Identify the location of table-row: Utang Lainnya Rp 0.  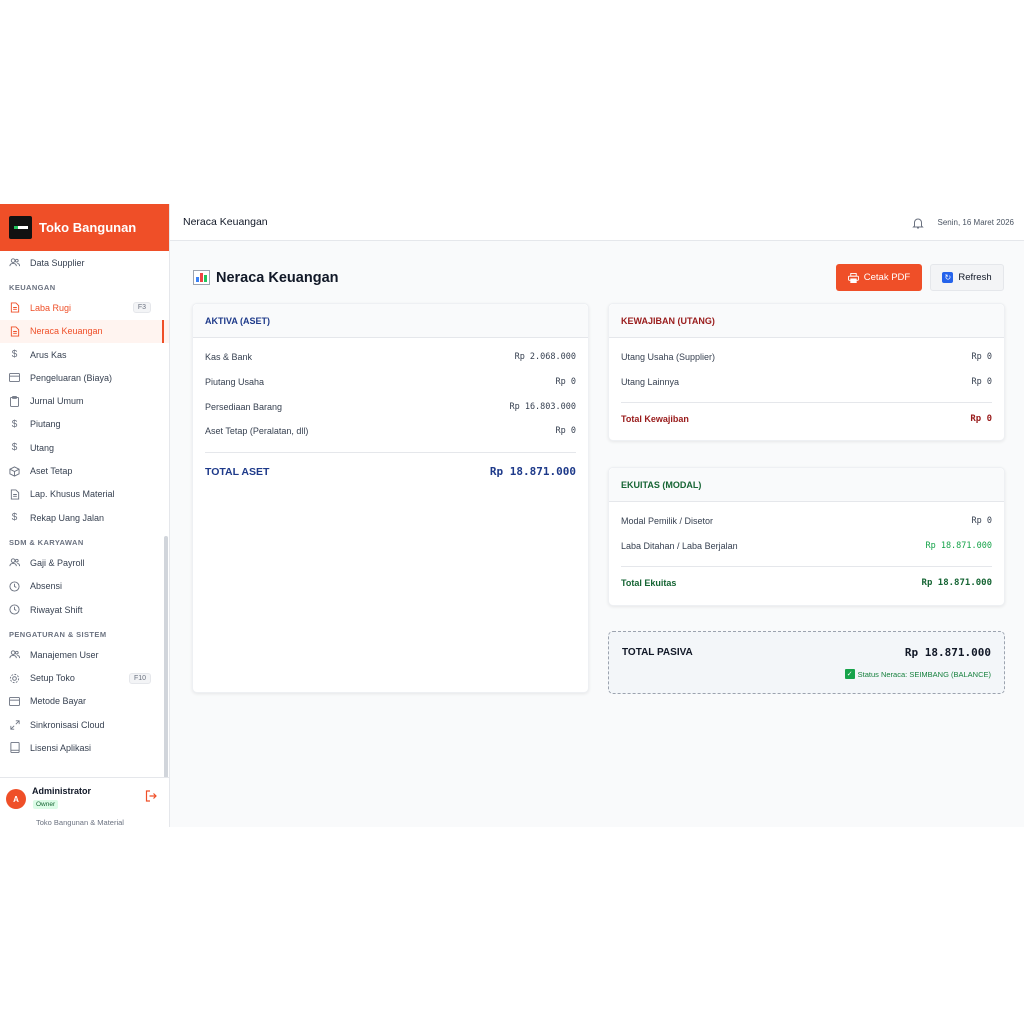
(806, 382).